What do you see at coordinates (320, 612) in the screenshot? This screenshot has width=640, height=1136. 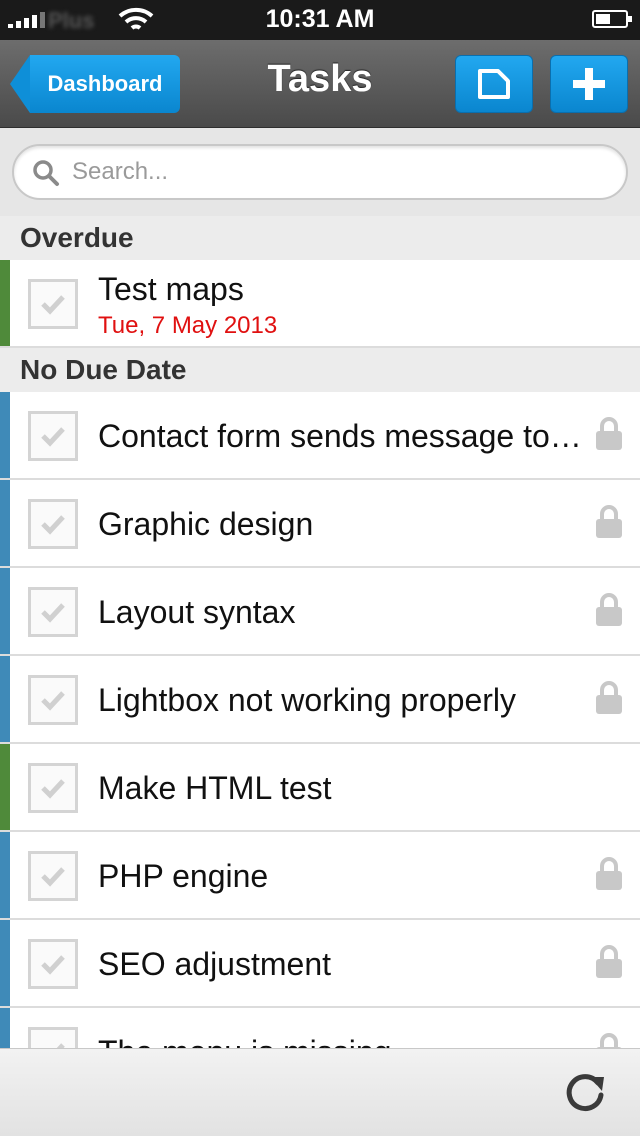 I see `task-row: Layout syntax` at bounding box center [320, 612].